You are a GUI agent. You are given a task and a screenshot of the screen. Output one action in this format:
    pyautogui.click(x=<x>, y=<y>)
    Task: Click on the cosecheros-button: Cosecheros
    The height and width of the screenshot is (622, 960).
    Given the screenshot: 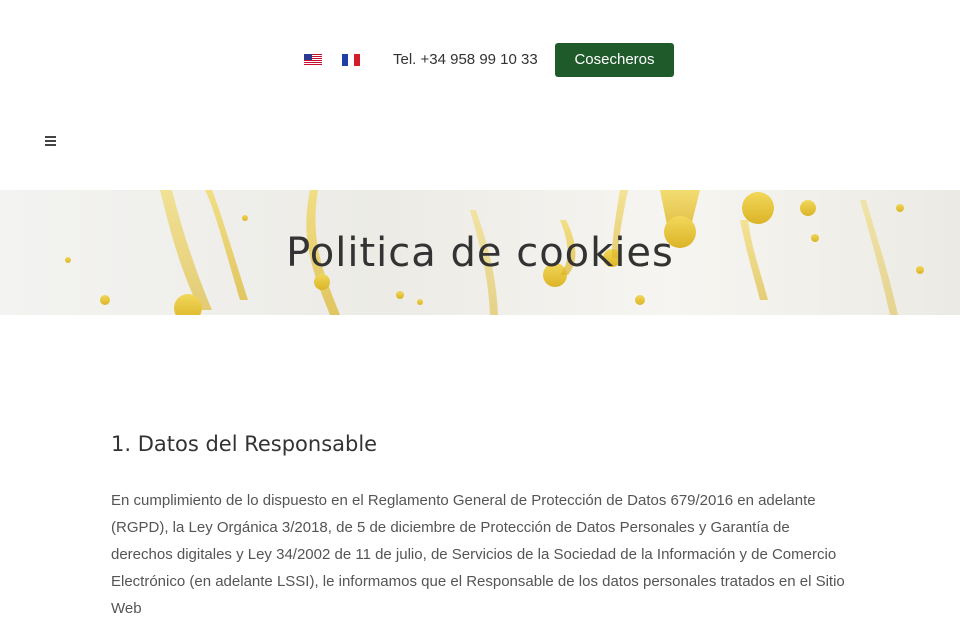 What is the action you would take?
    pyautogui.click(x=614, y=60)
    